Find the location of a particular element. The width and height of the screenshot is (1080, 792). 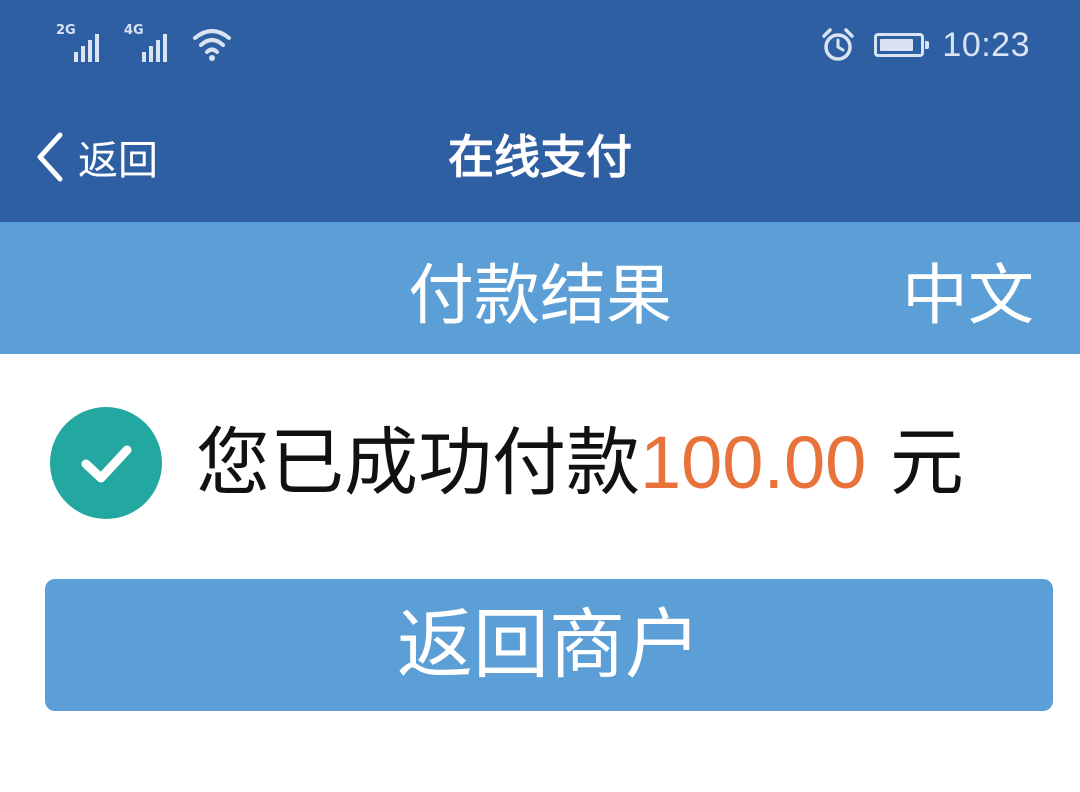

page-title: 在线支付 is located at coordinates (540, 157).